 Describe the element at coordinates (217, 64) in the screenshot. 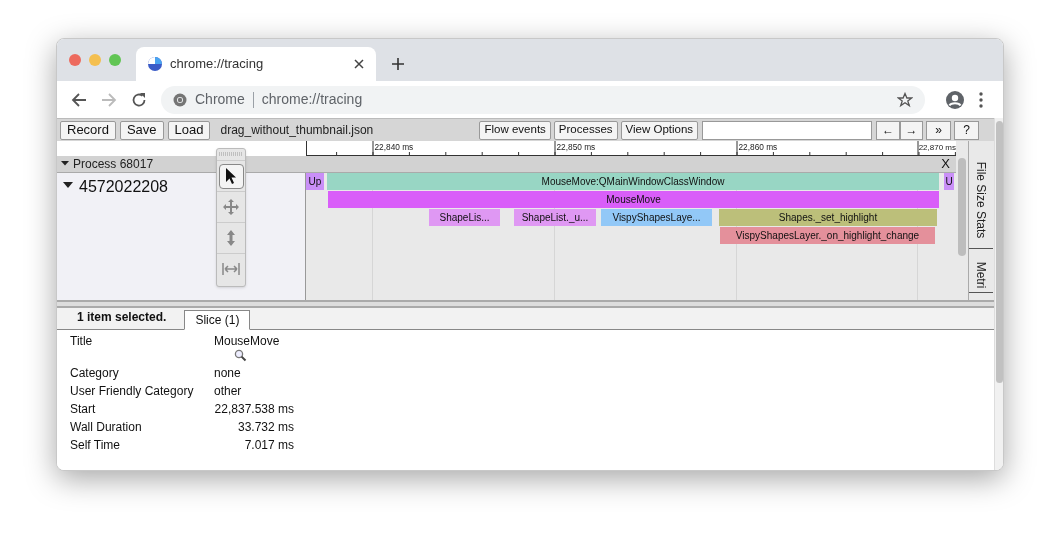

I see `tab-title: chrome://tracing` at that location.